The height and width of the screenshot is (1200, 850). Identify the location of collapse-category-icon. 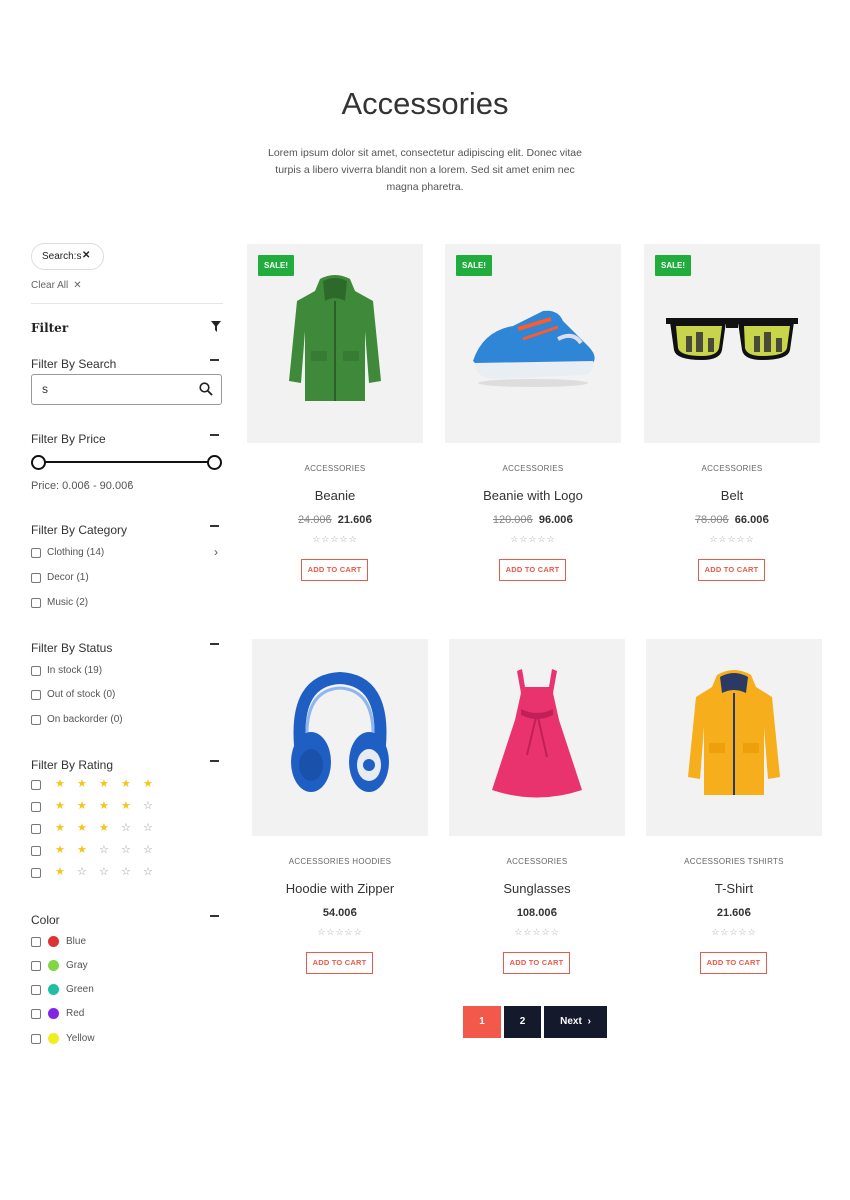
(214, 526).